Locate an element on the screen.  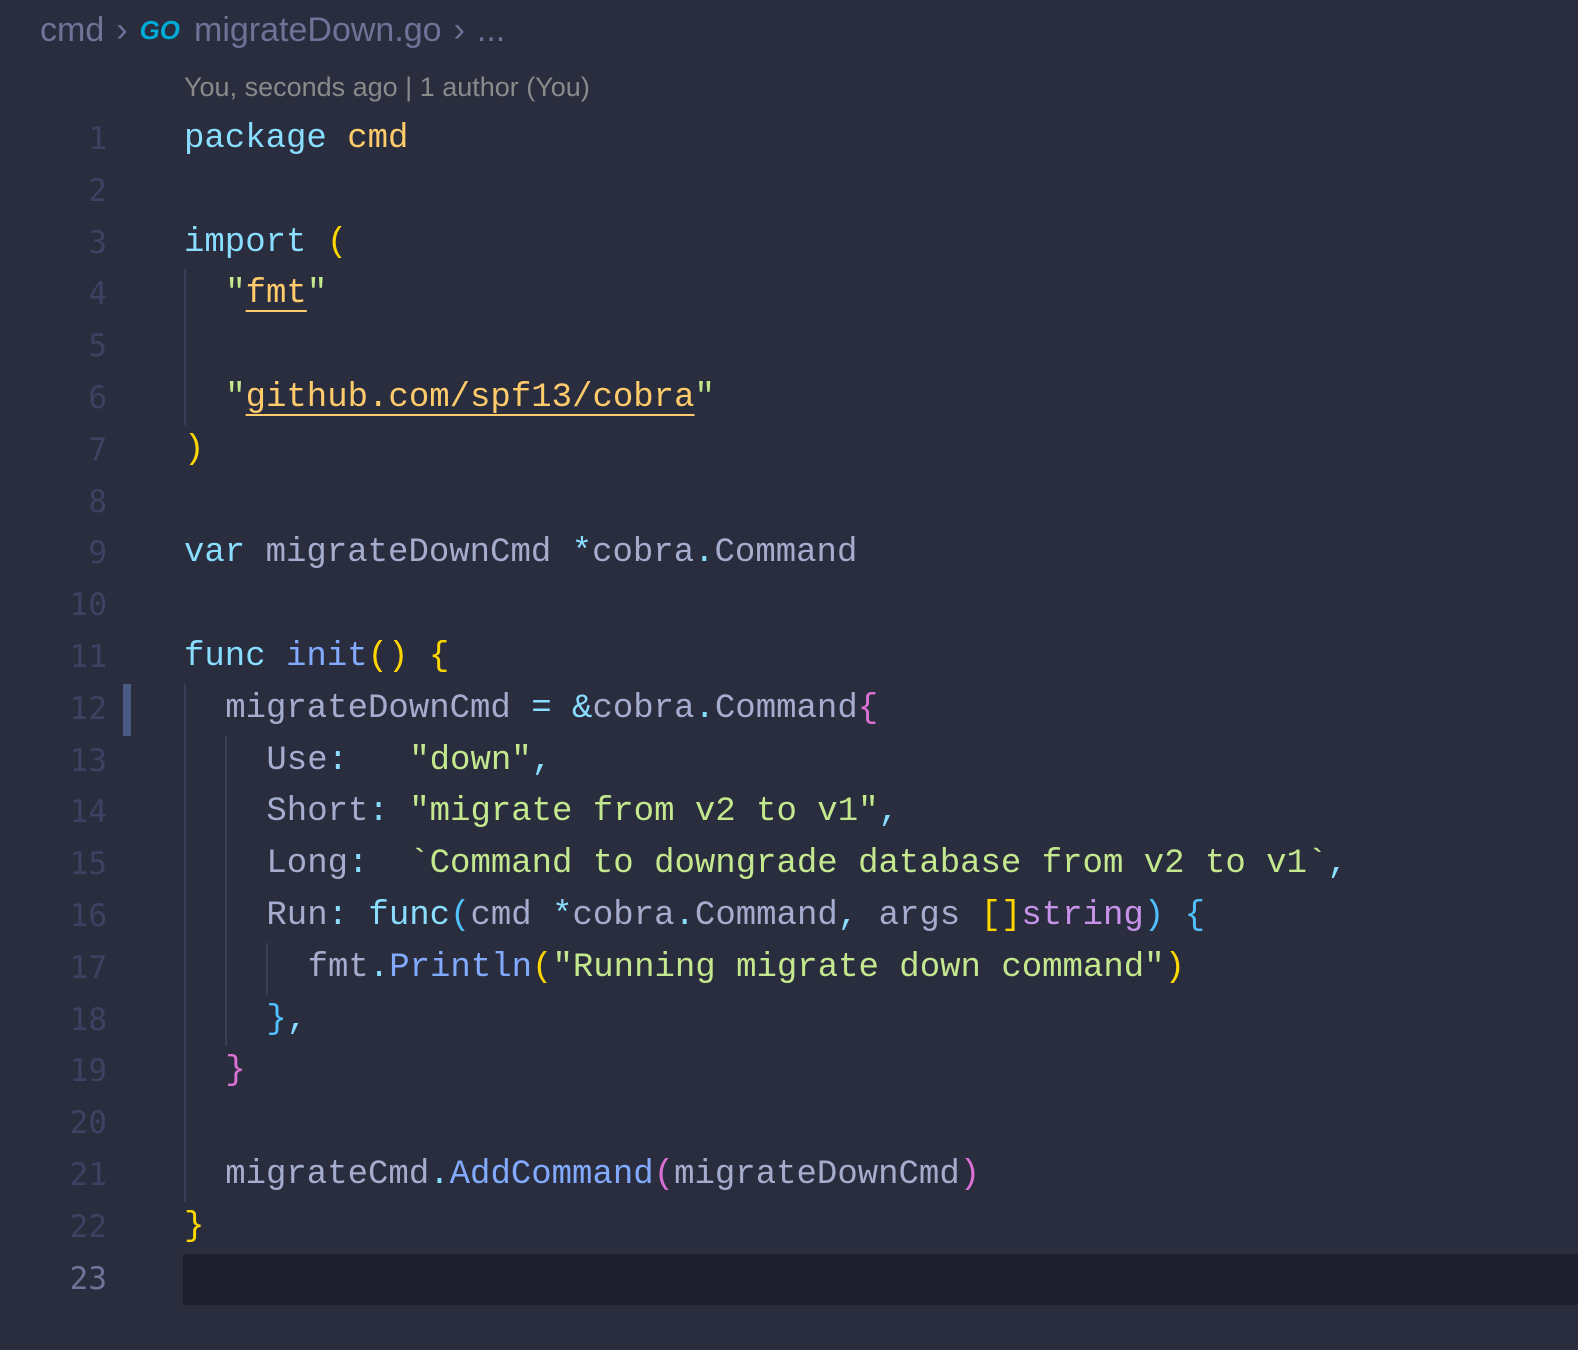
code-line: 18}, is located at coordinates (789, 1020).